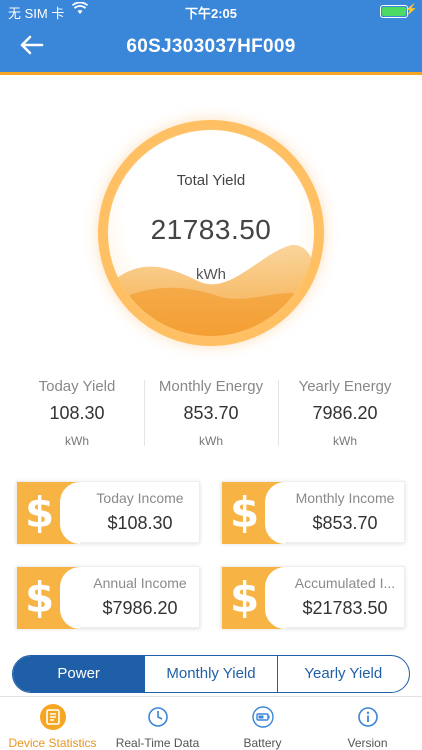 This screenshot has width=422, height=750. Describe the element at coordinates (345, 523) in the screenshot. I see `income-value: $853.70` at that location.